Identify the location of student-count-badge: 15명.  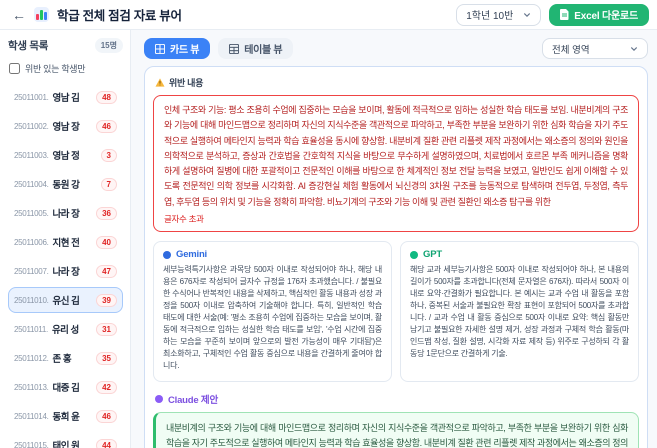
(108, 45).